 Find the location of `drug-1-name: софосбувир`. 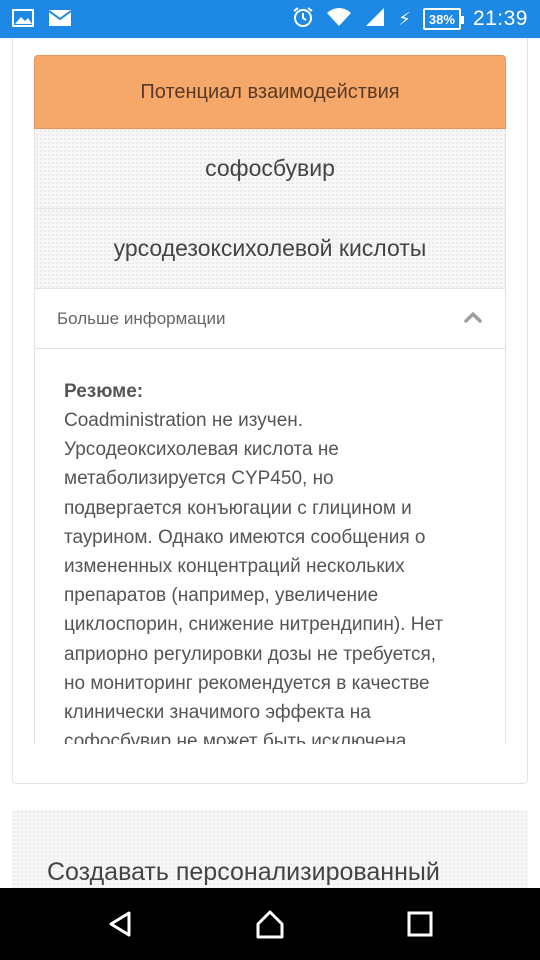

drug-1-name: софосбувир is located at coordinates (270, 168).